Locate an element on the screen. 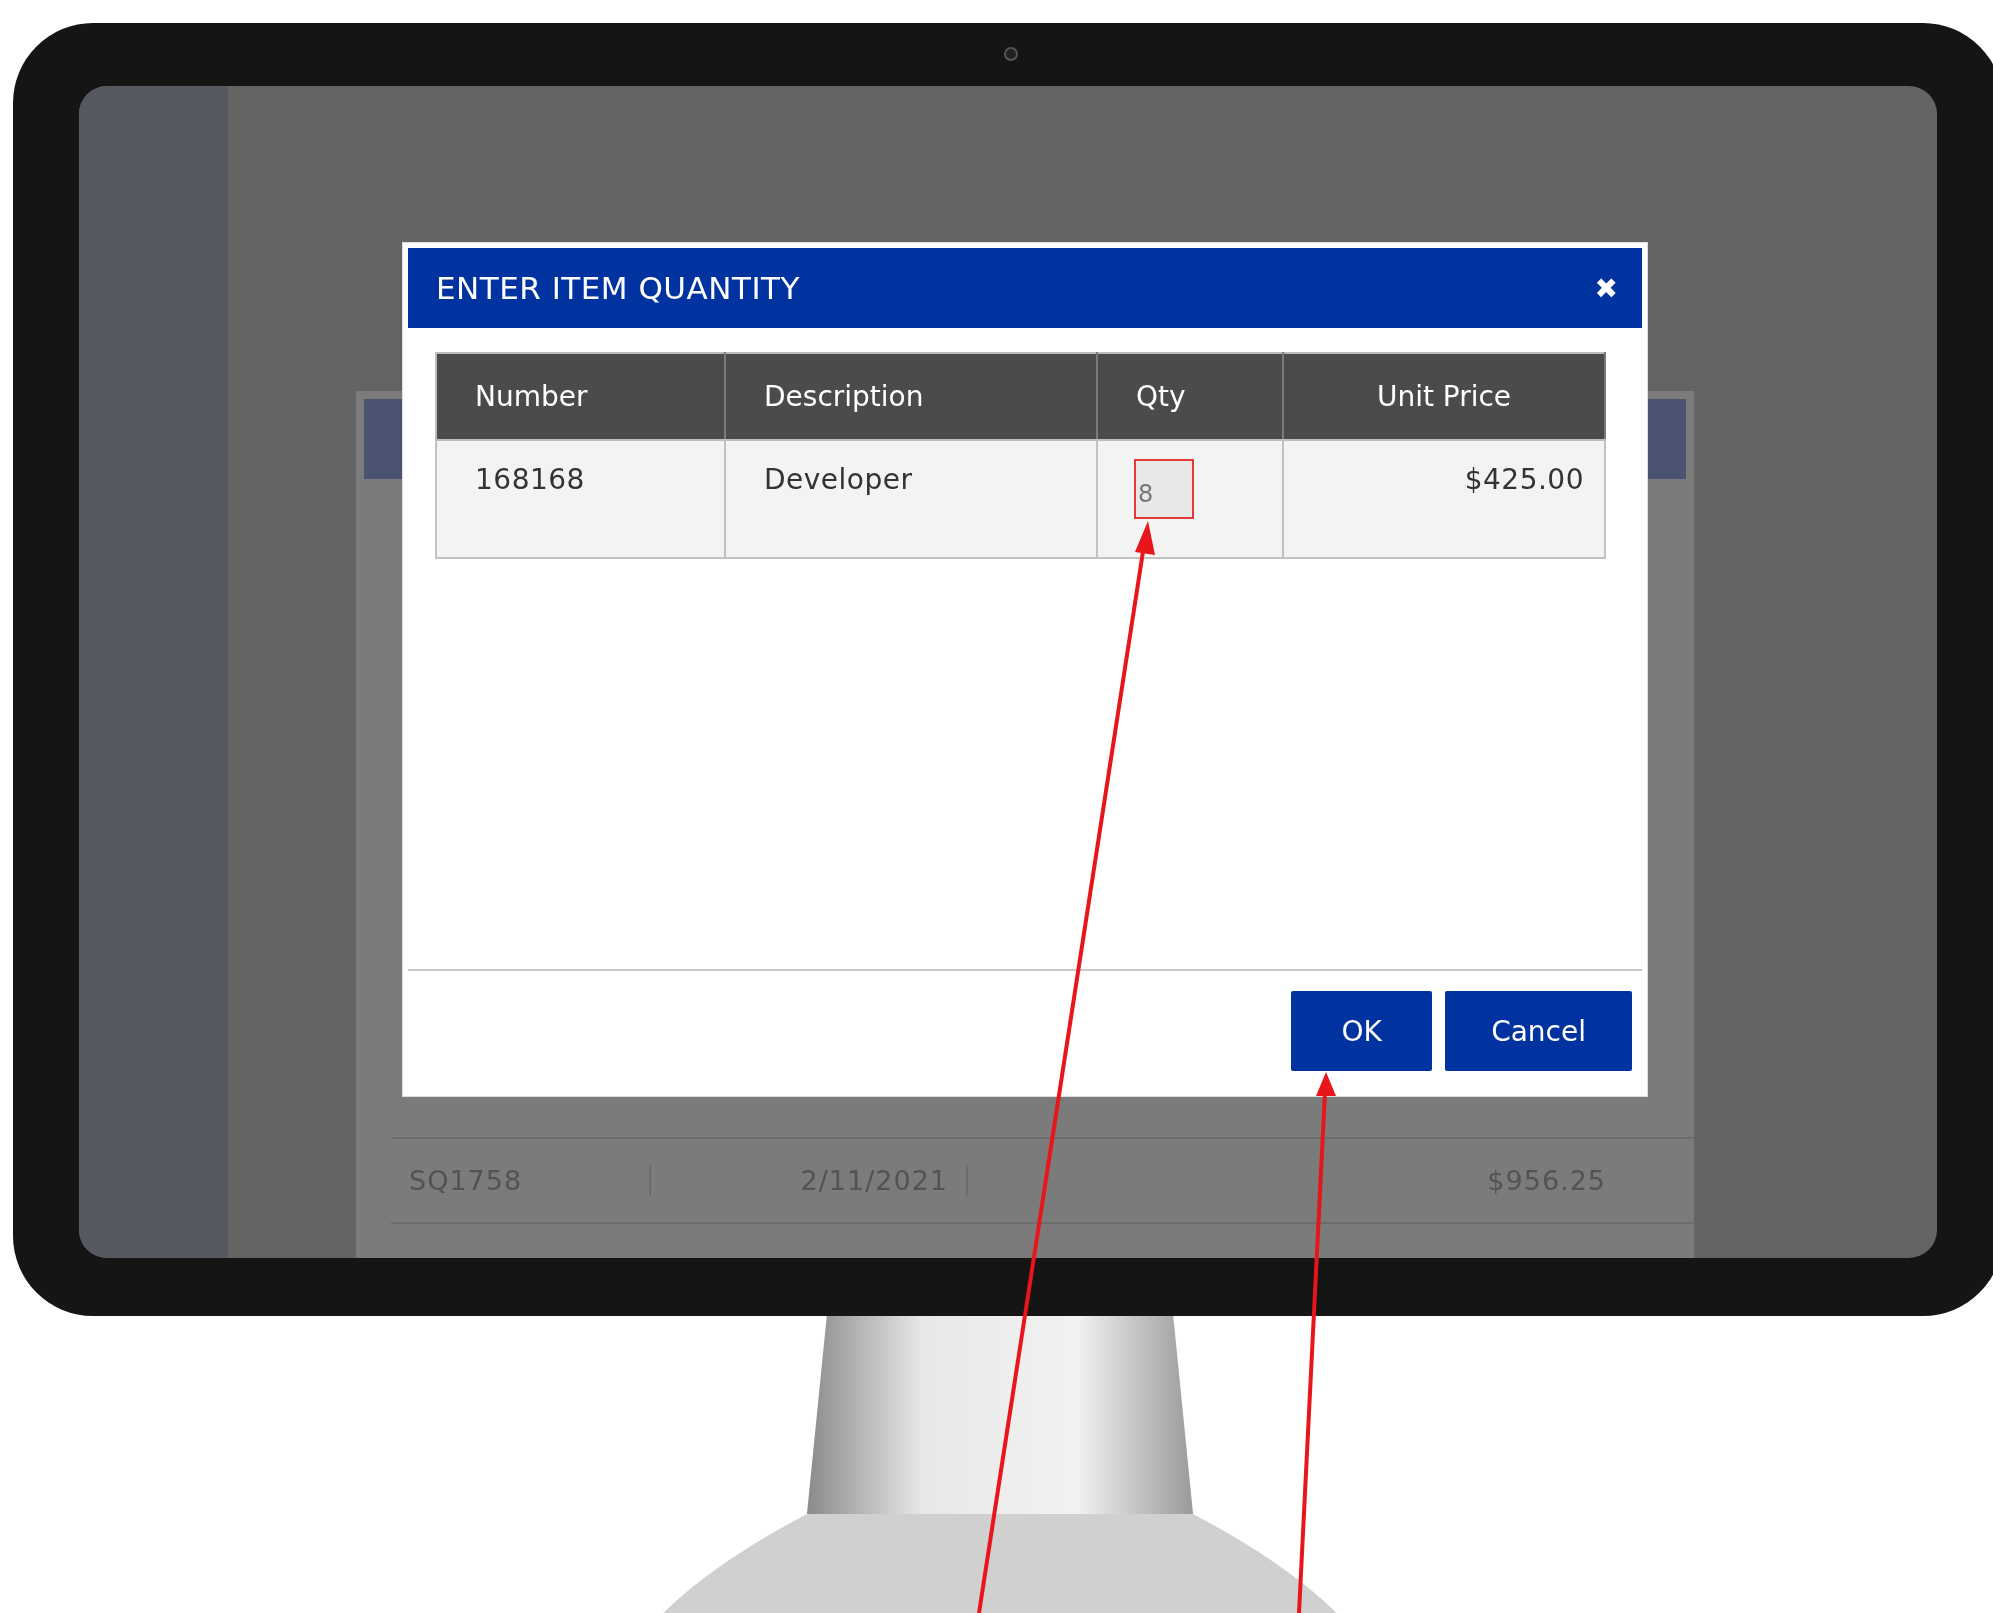 This screenshot has width=1993, height=1613. column-header: Unit Price is located at coordinates (1444, 396).